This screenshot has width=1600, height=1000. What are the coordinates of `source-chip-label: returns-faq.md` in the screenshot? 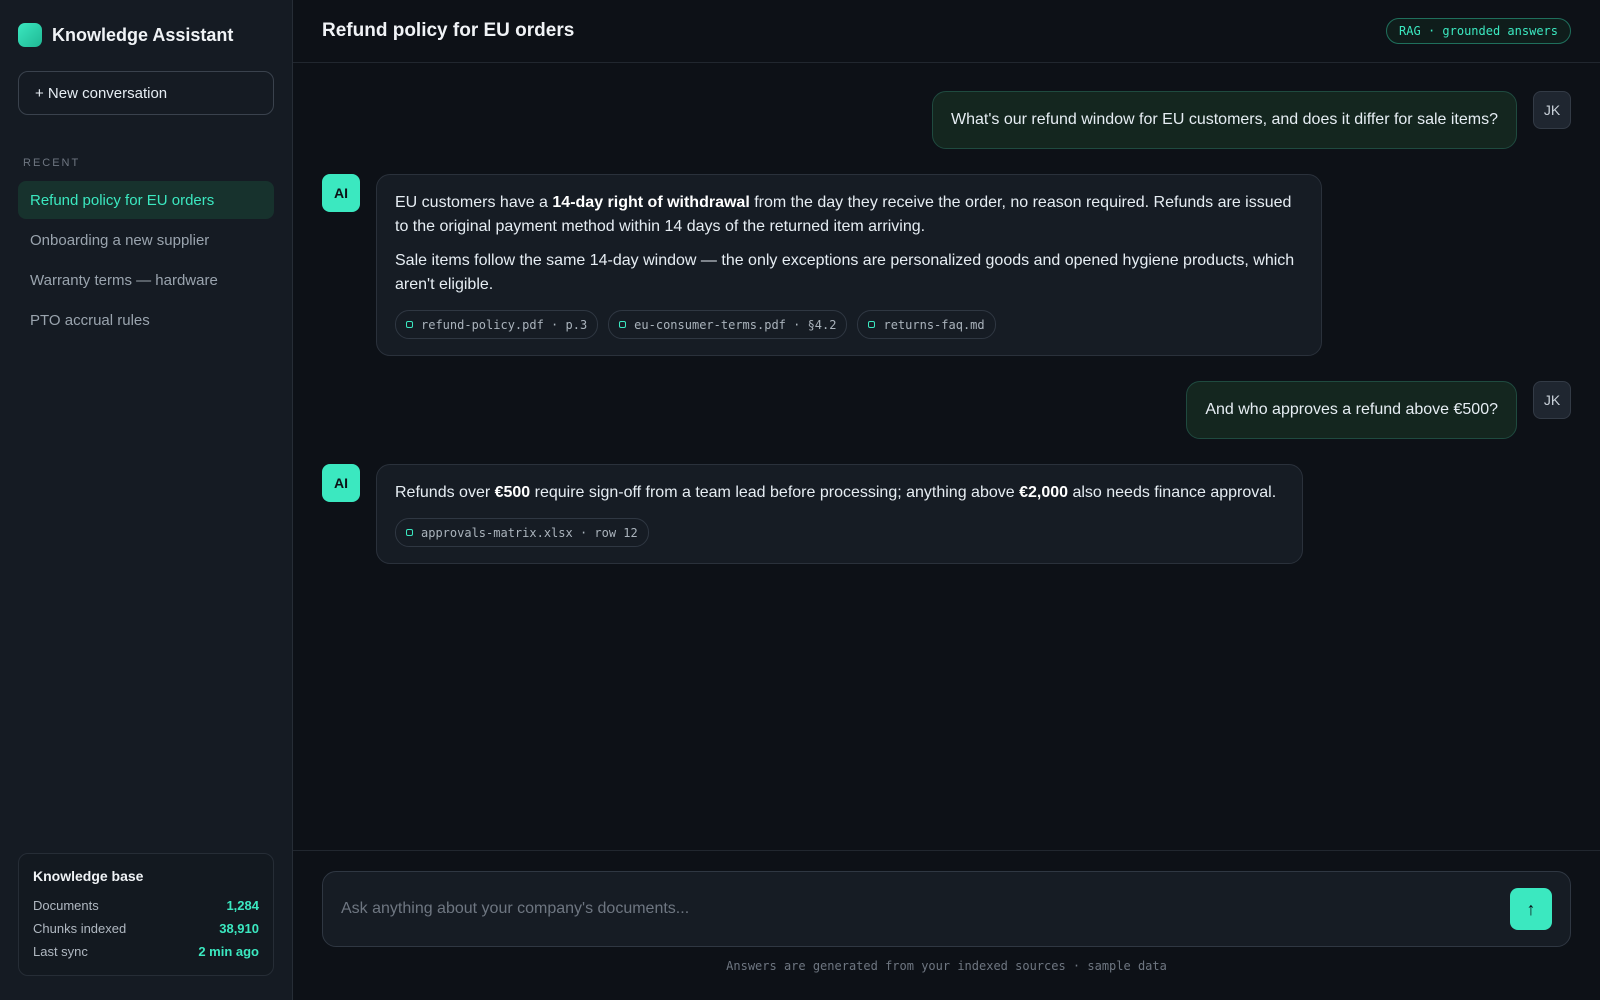 It's located at (934, 324).